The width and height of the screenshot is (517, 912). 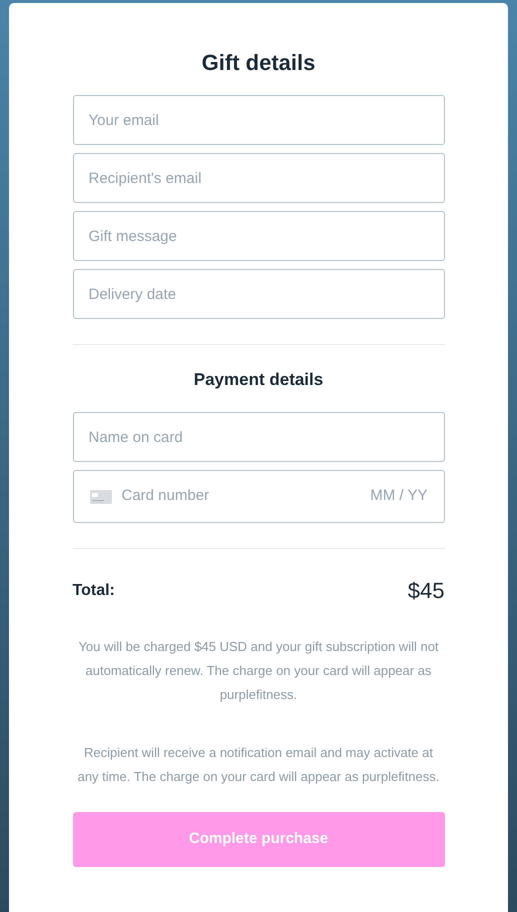 What do you see at coordinates (258, 120) in the screenshot?
I see `input-field: Your email` at bounding box center [258, 120].